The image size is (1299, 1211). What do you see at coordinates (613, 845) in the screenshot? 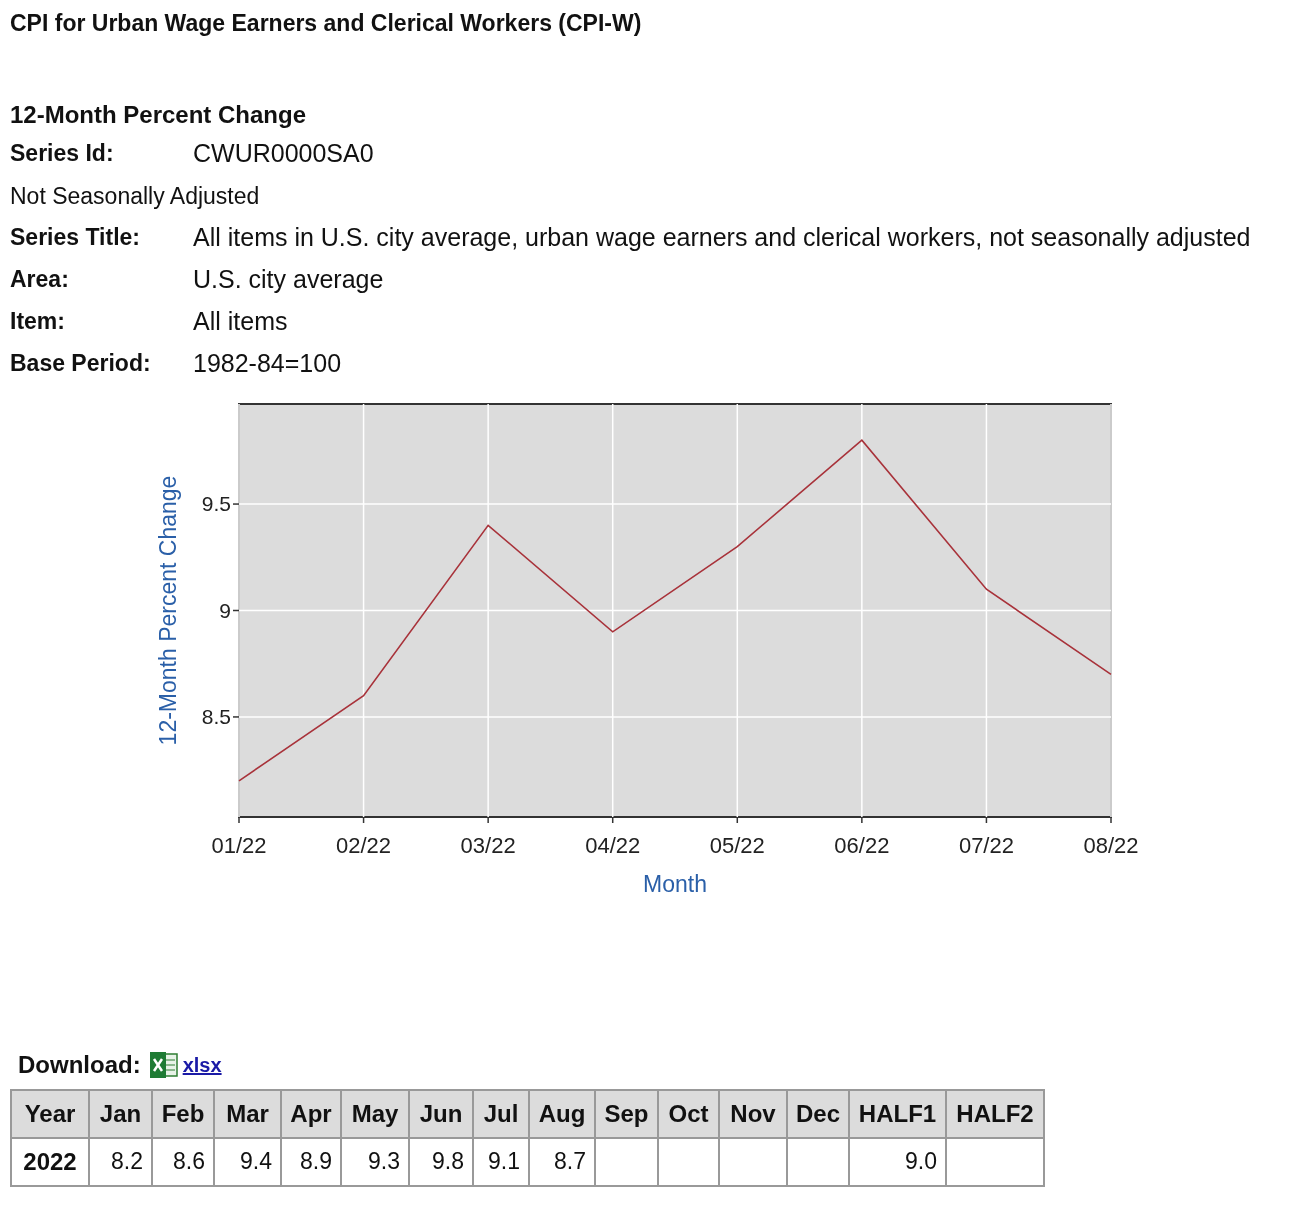
I see `x-tick-label: 04/22` at bounding box center [613, 845].